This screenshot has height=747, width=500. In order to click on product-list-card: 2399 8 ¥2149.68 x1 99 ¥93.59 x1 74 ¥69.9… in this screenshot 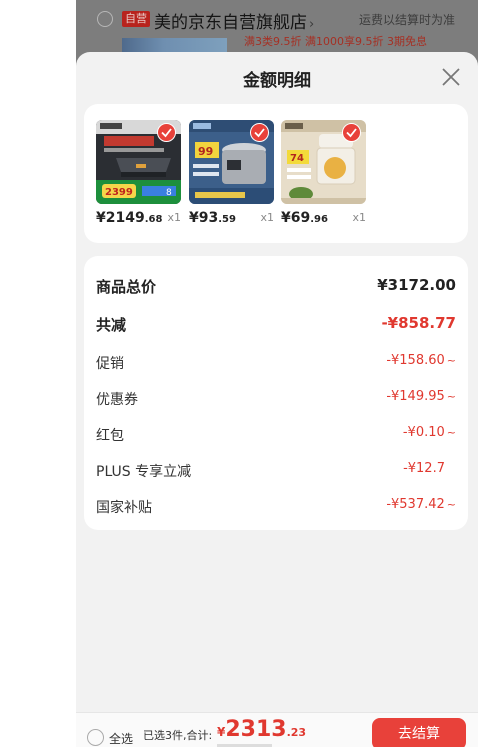, I will do `click(276, 173)`.